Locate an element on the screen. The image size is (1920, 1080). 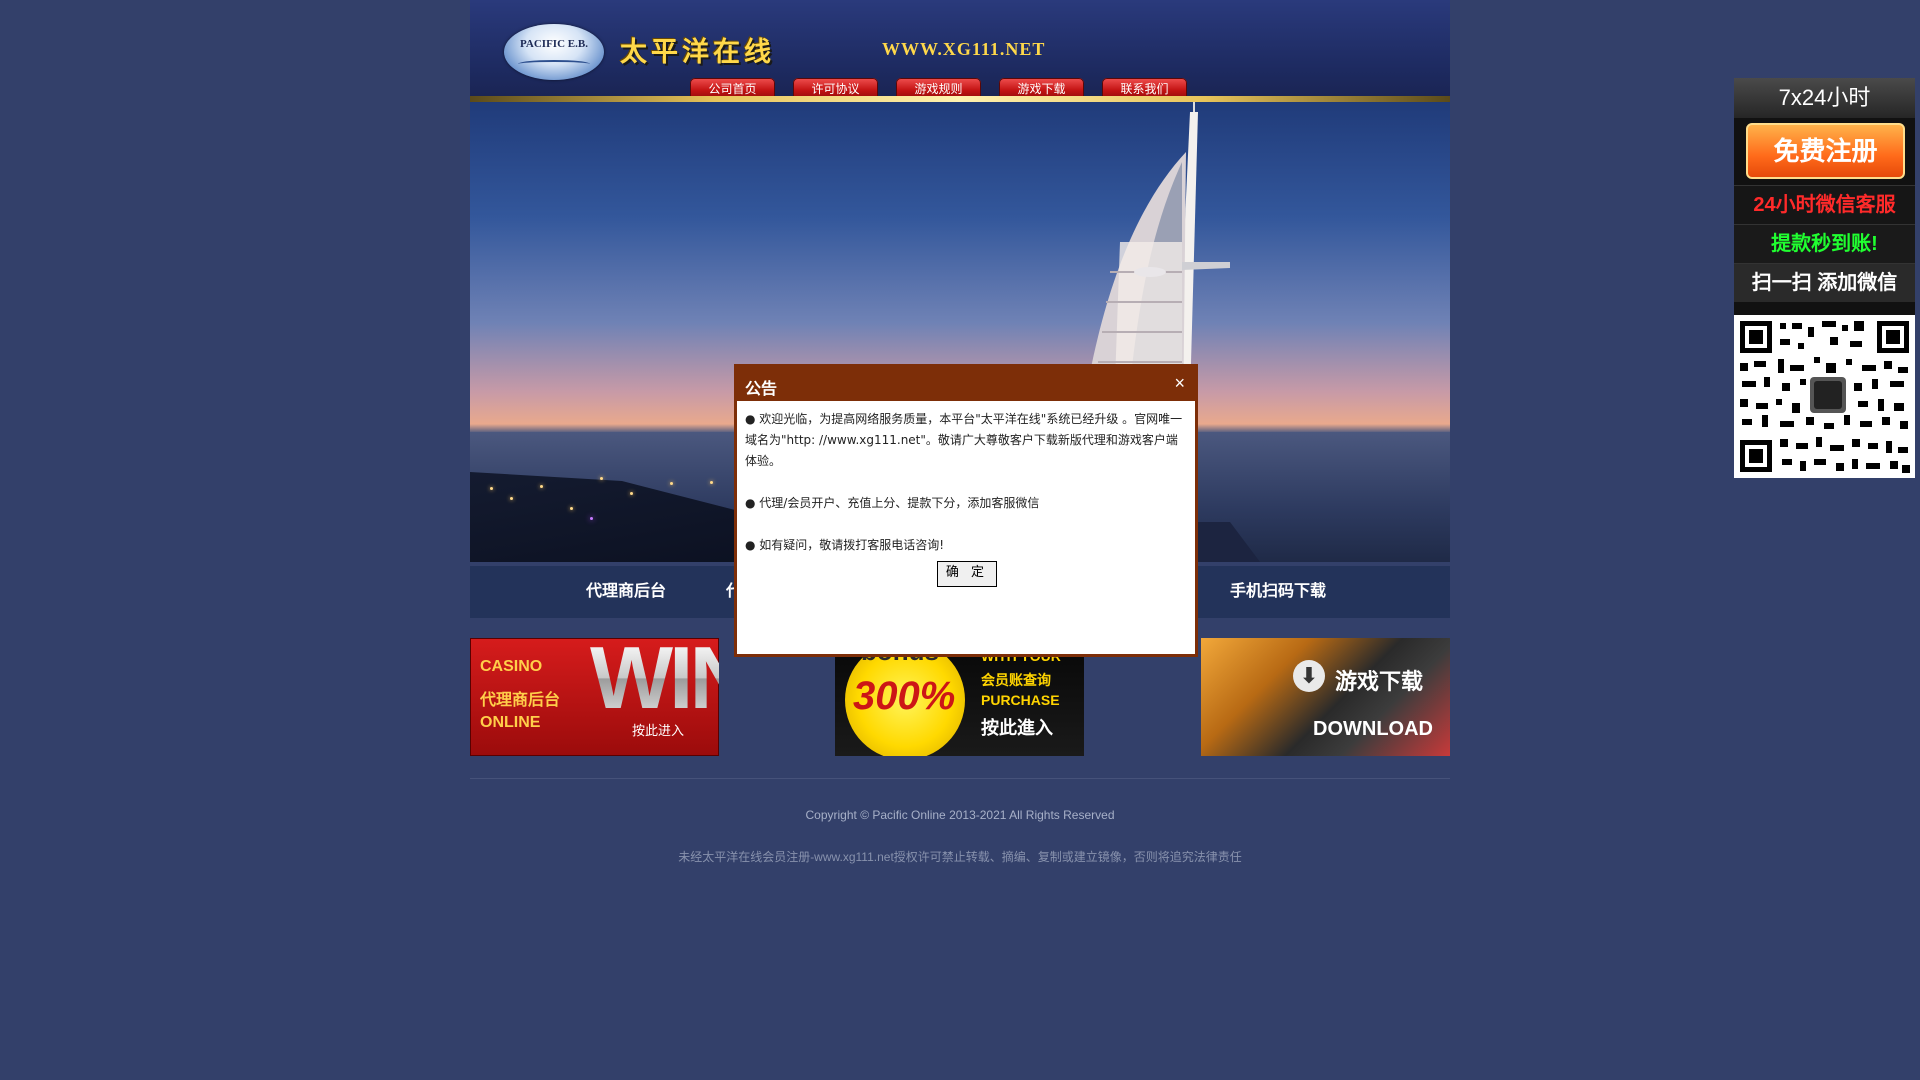
side-ad-wechat-service: 24小时微信客服 is located at coordinates (1824, 204).